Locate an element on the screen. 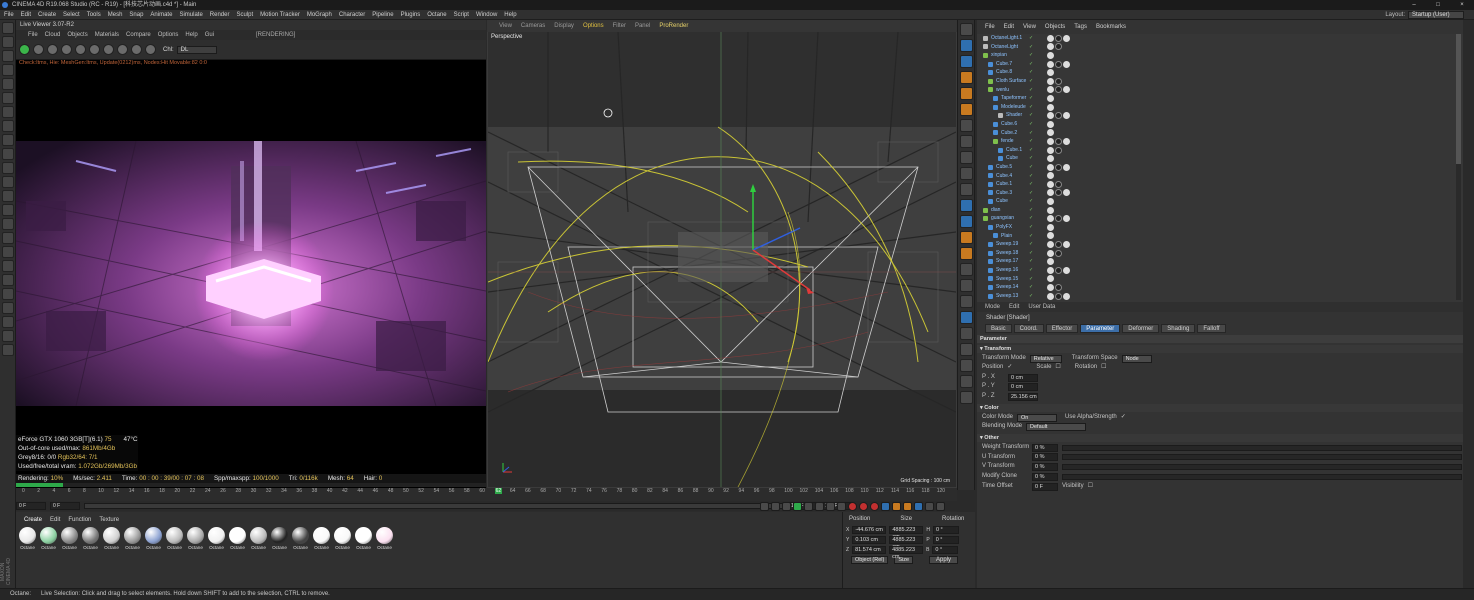  camera-icon is located at coordinates (966, 349).